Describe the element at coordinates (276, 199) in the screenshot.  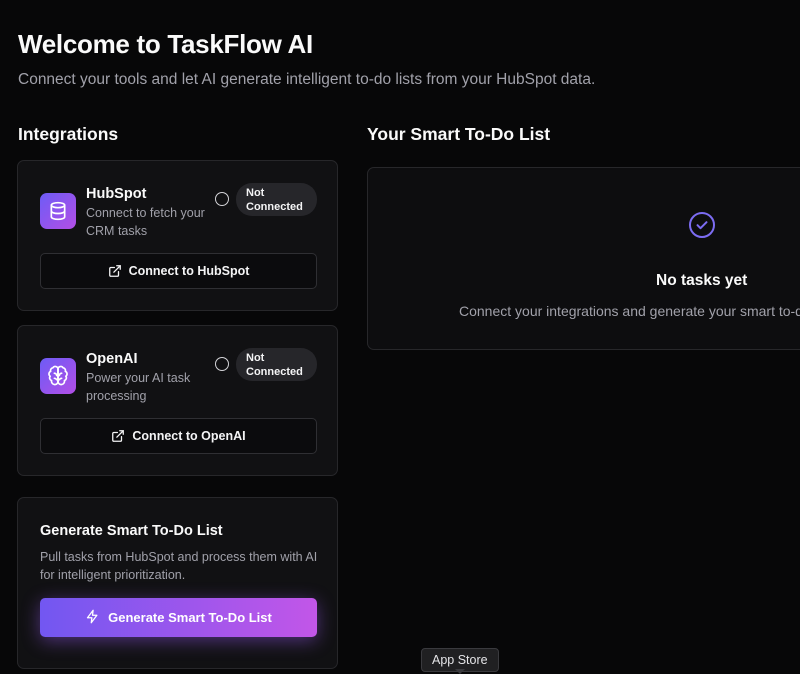
I see `hubspot-status-badge: Not Connected` at that location.